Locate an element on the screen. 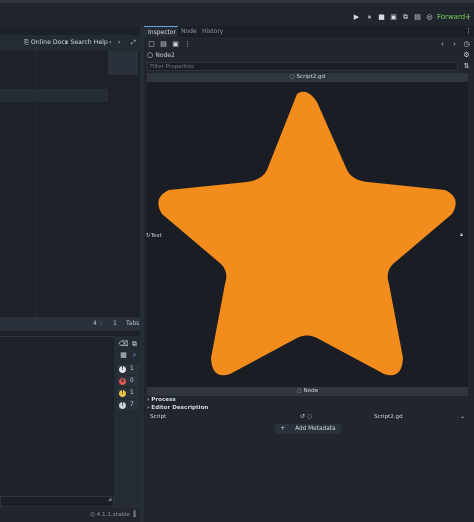  search-help-button: ⌕ Search Help is located at coordinates (86, 43).